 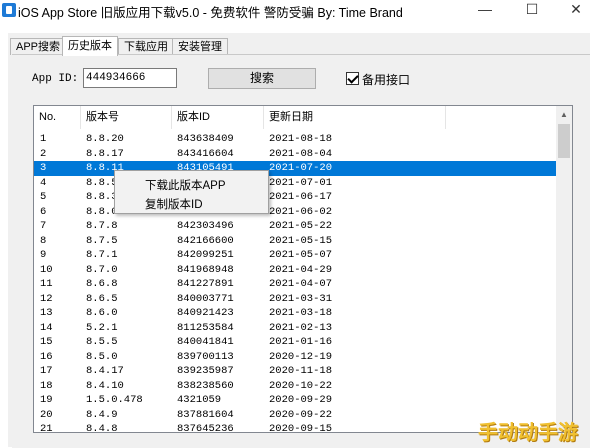 I want to click on cell-update-date: 2021-05-07, so click(x=301, y=255).